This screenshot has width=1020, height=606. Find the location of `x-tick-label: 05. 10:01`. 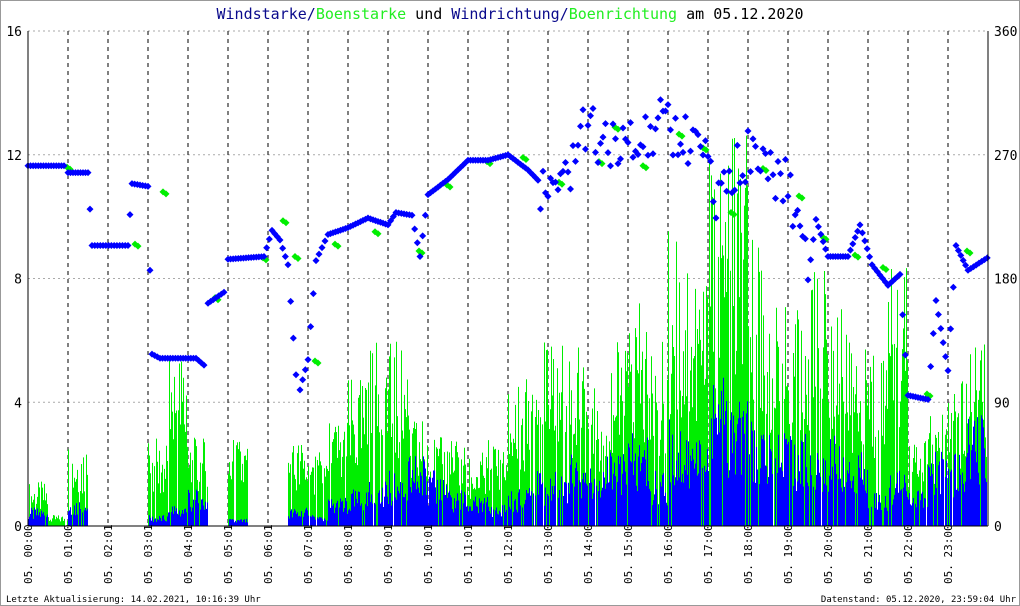

x-tick-label: 05. 10:01 is located at coordinates (428, 554).